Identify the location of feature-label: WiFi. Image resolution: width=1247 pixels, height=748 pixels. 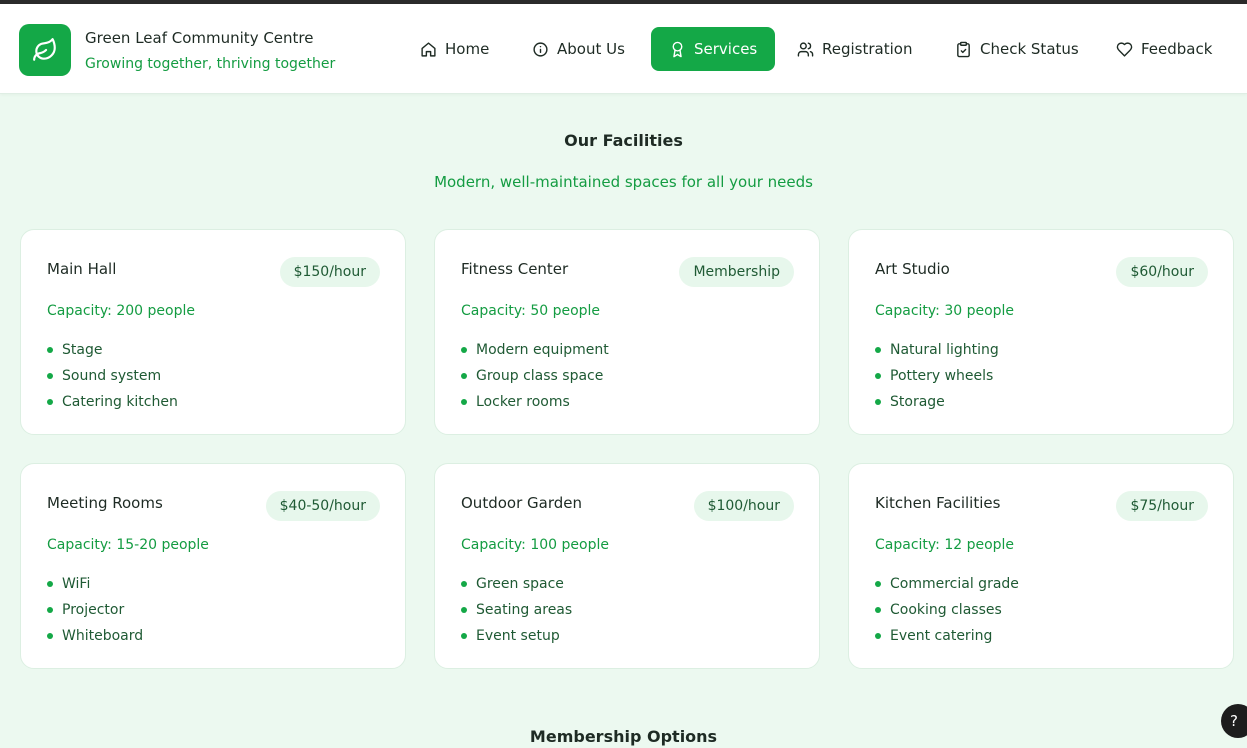
(76, 584).